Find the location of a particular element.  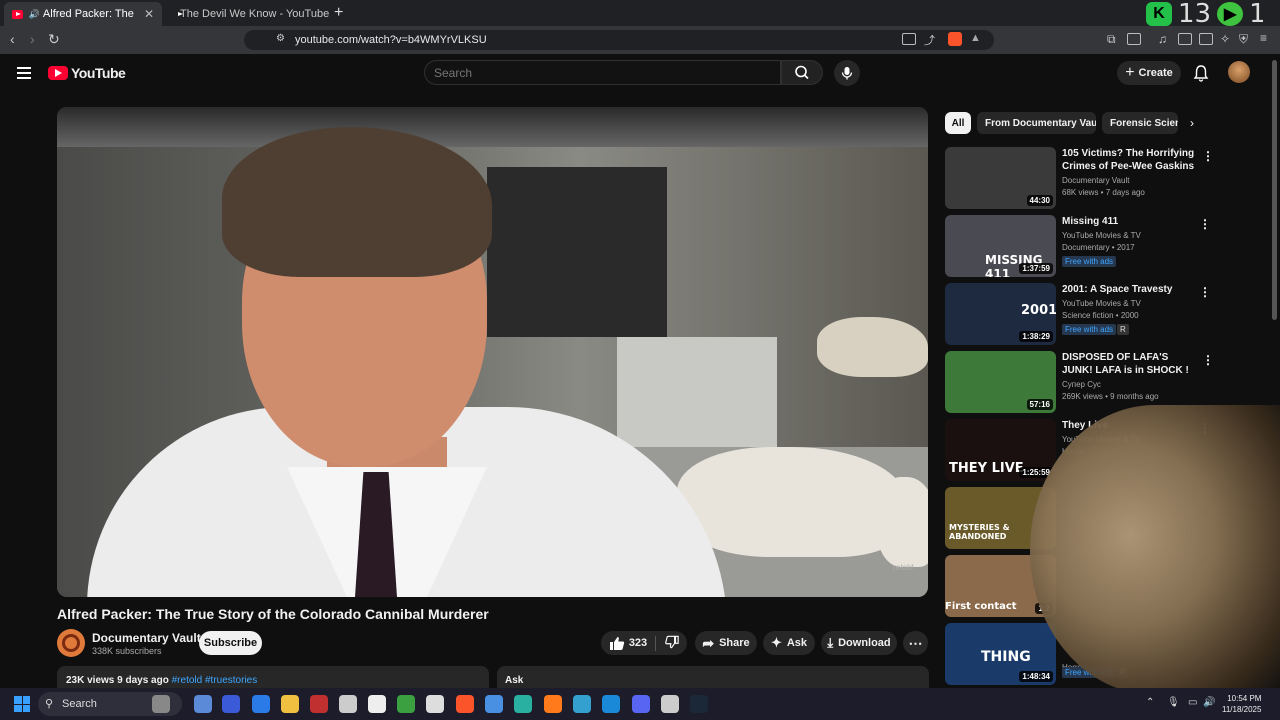

reload-icon: ↻ is located at coordinates (54, 39).